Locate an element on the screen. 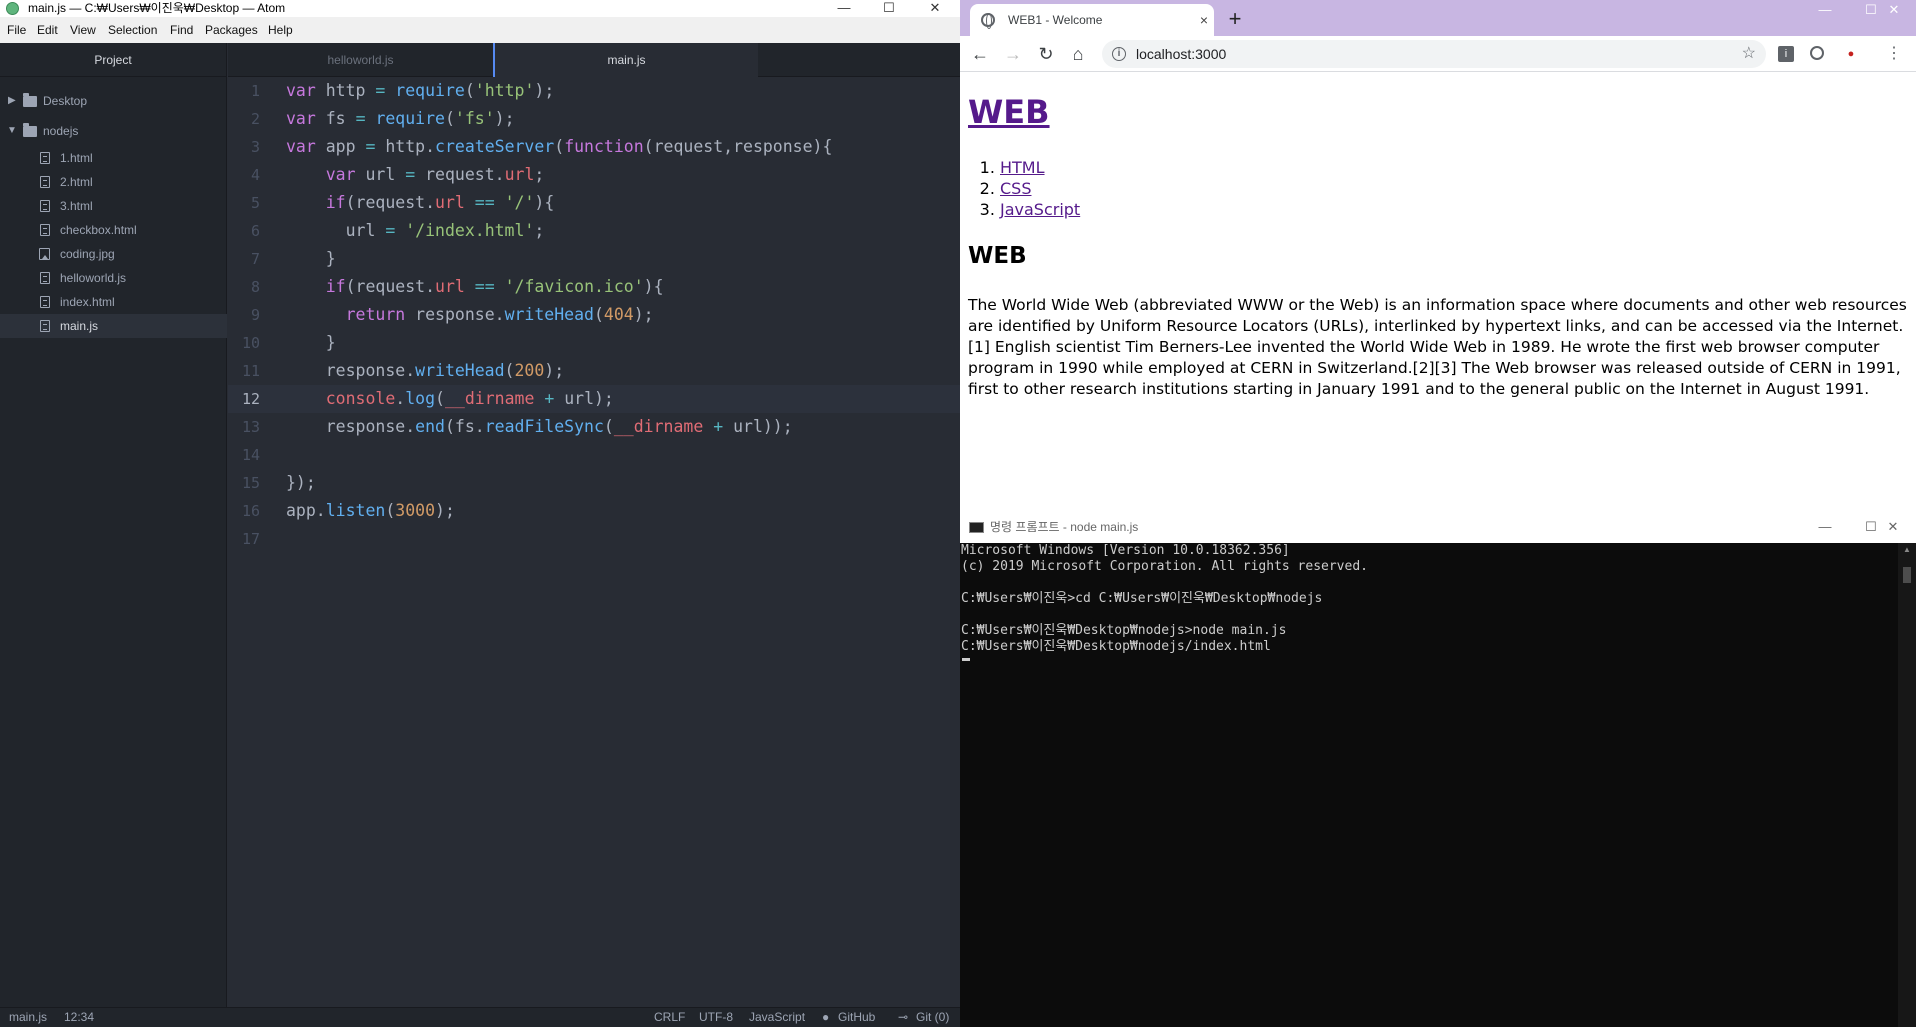 The width and height of the screenshot is (1916, 1027). reload-icon: ↻ is located at coordinates (1046, 54).